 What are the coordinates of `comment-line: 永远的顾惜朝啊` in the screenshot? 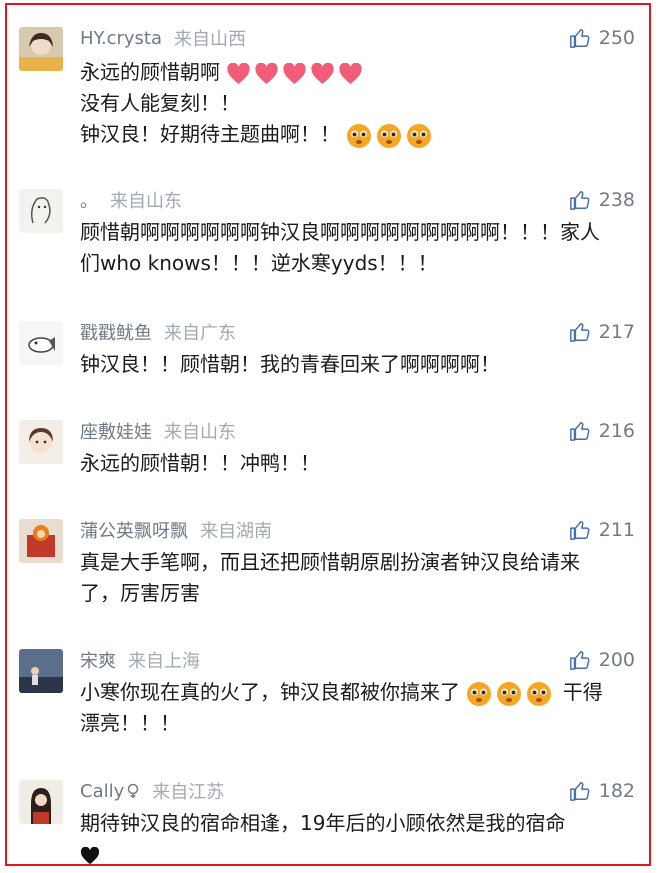 It's located at (150, 72).